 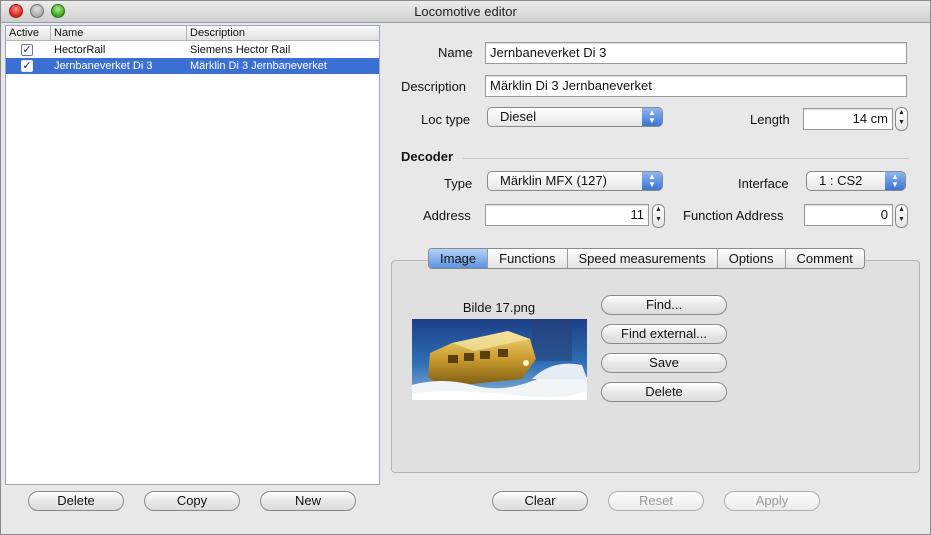 What do you see at coordinates (103, 66) in the screenshot?
I see `row-name: Jernbaneverket Di 3` at bounding box center [103, 66].